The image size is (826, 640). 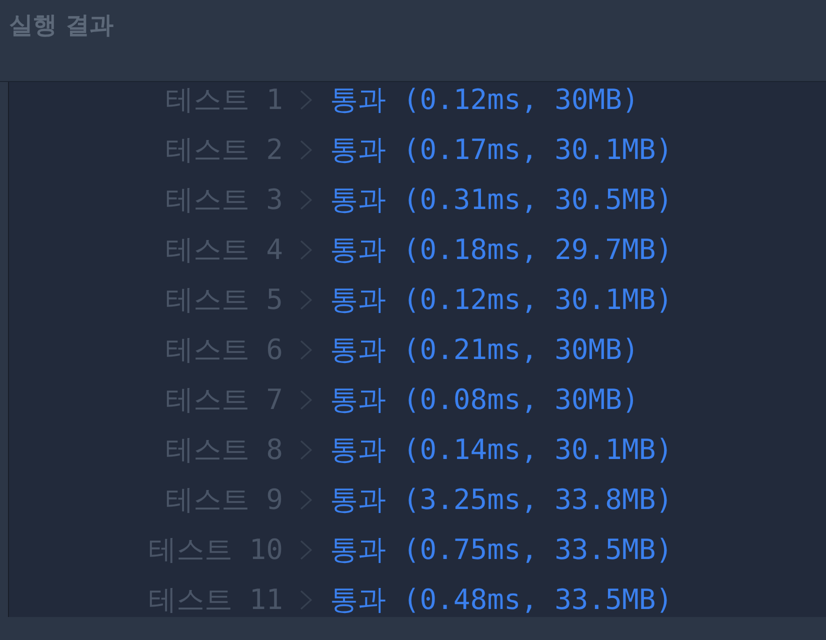 What do you see at coordinates (484, 100) in the screenshot?
I see `test-result: 통과 (0.12ms, 30MB)` at bounding box center [484, 100].